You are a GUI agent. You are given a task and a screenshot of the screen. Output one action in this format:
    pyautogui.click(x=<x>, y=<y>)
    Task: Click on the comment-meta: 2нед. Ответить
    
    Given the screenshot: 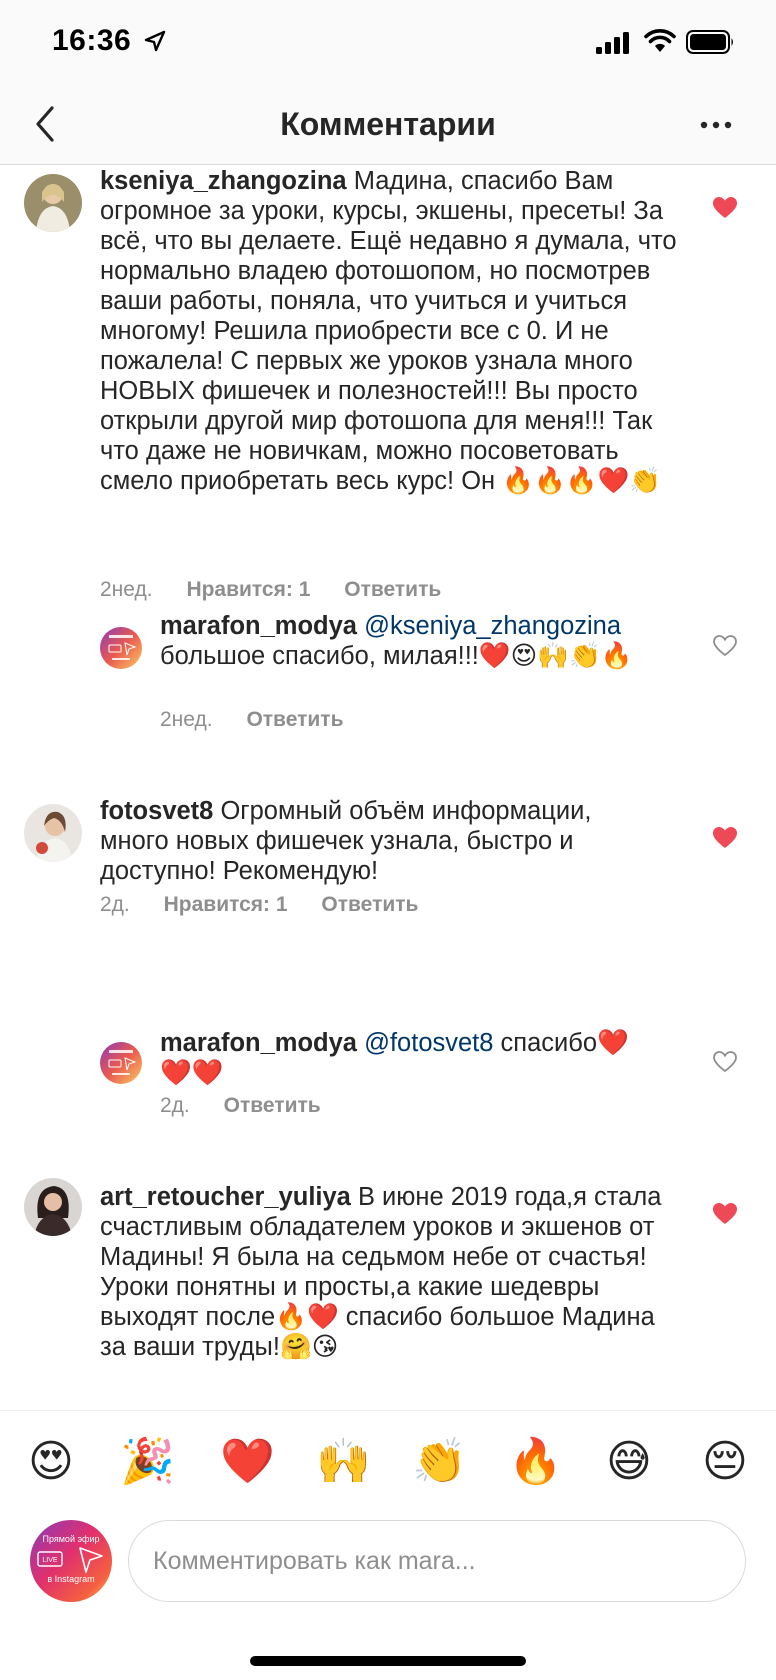 What is the action you would take?
    pyautogui.click(x=265, y=720)
    